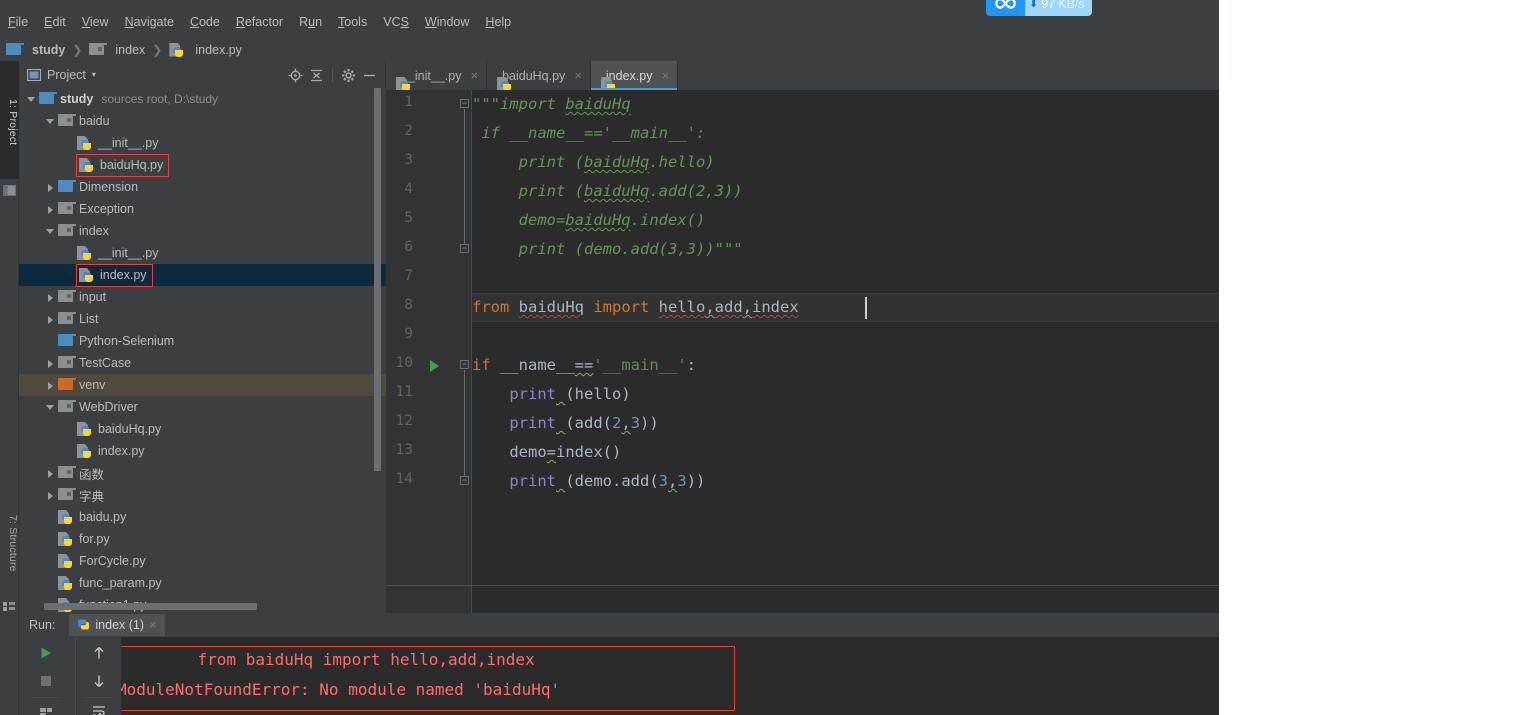  I want to click on folder-grey-icon, so click(67, 231).